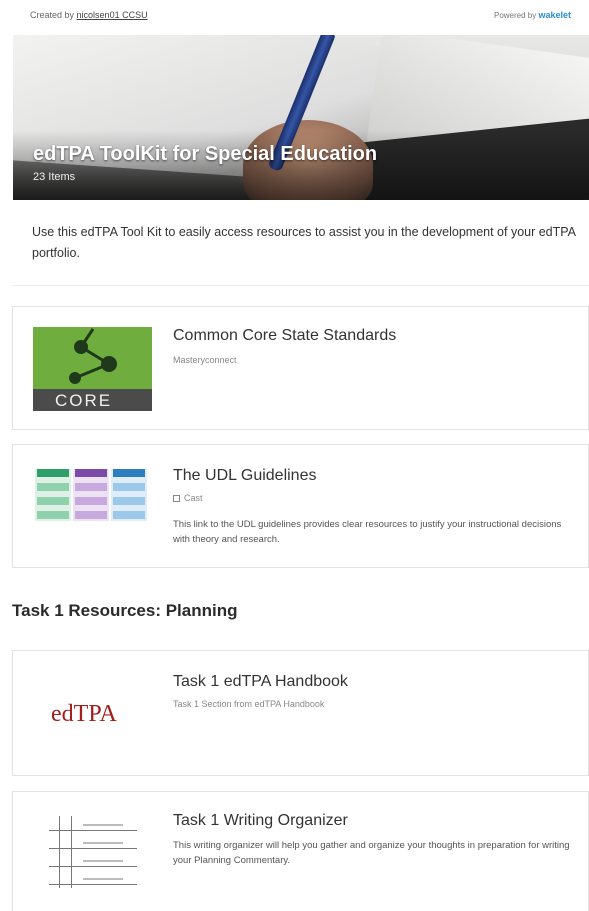 The height and width of the screenshot is (911, 589). I want to click on card-title: Common Core State Standards, so click(284, 336).